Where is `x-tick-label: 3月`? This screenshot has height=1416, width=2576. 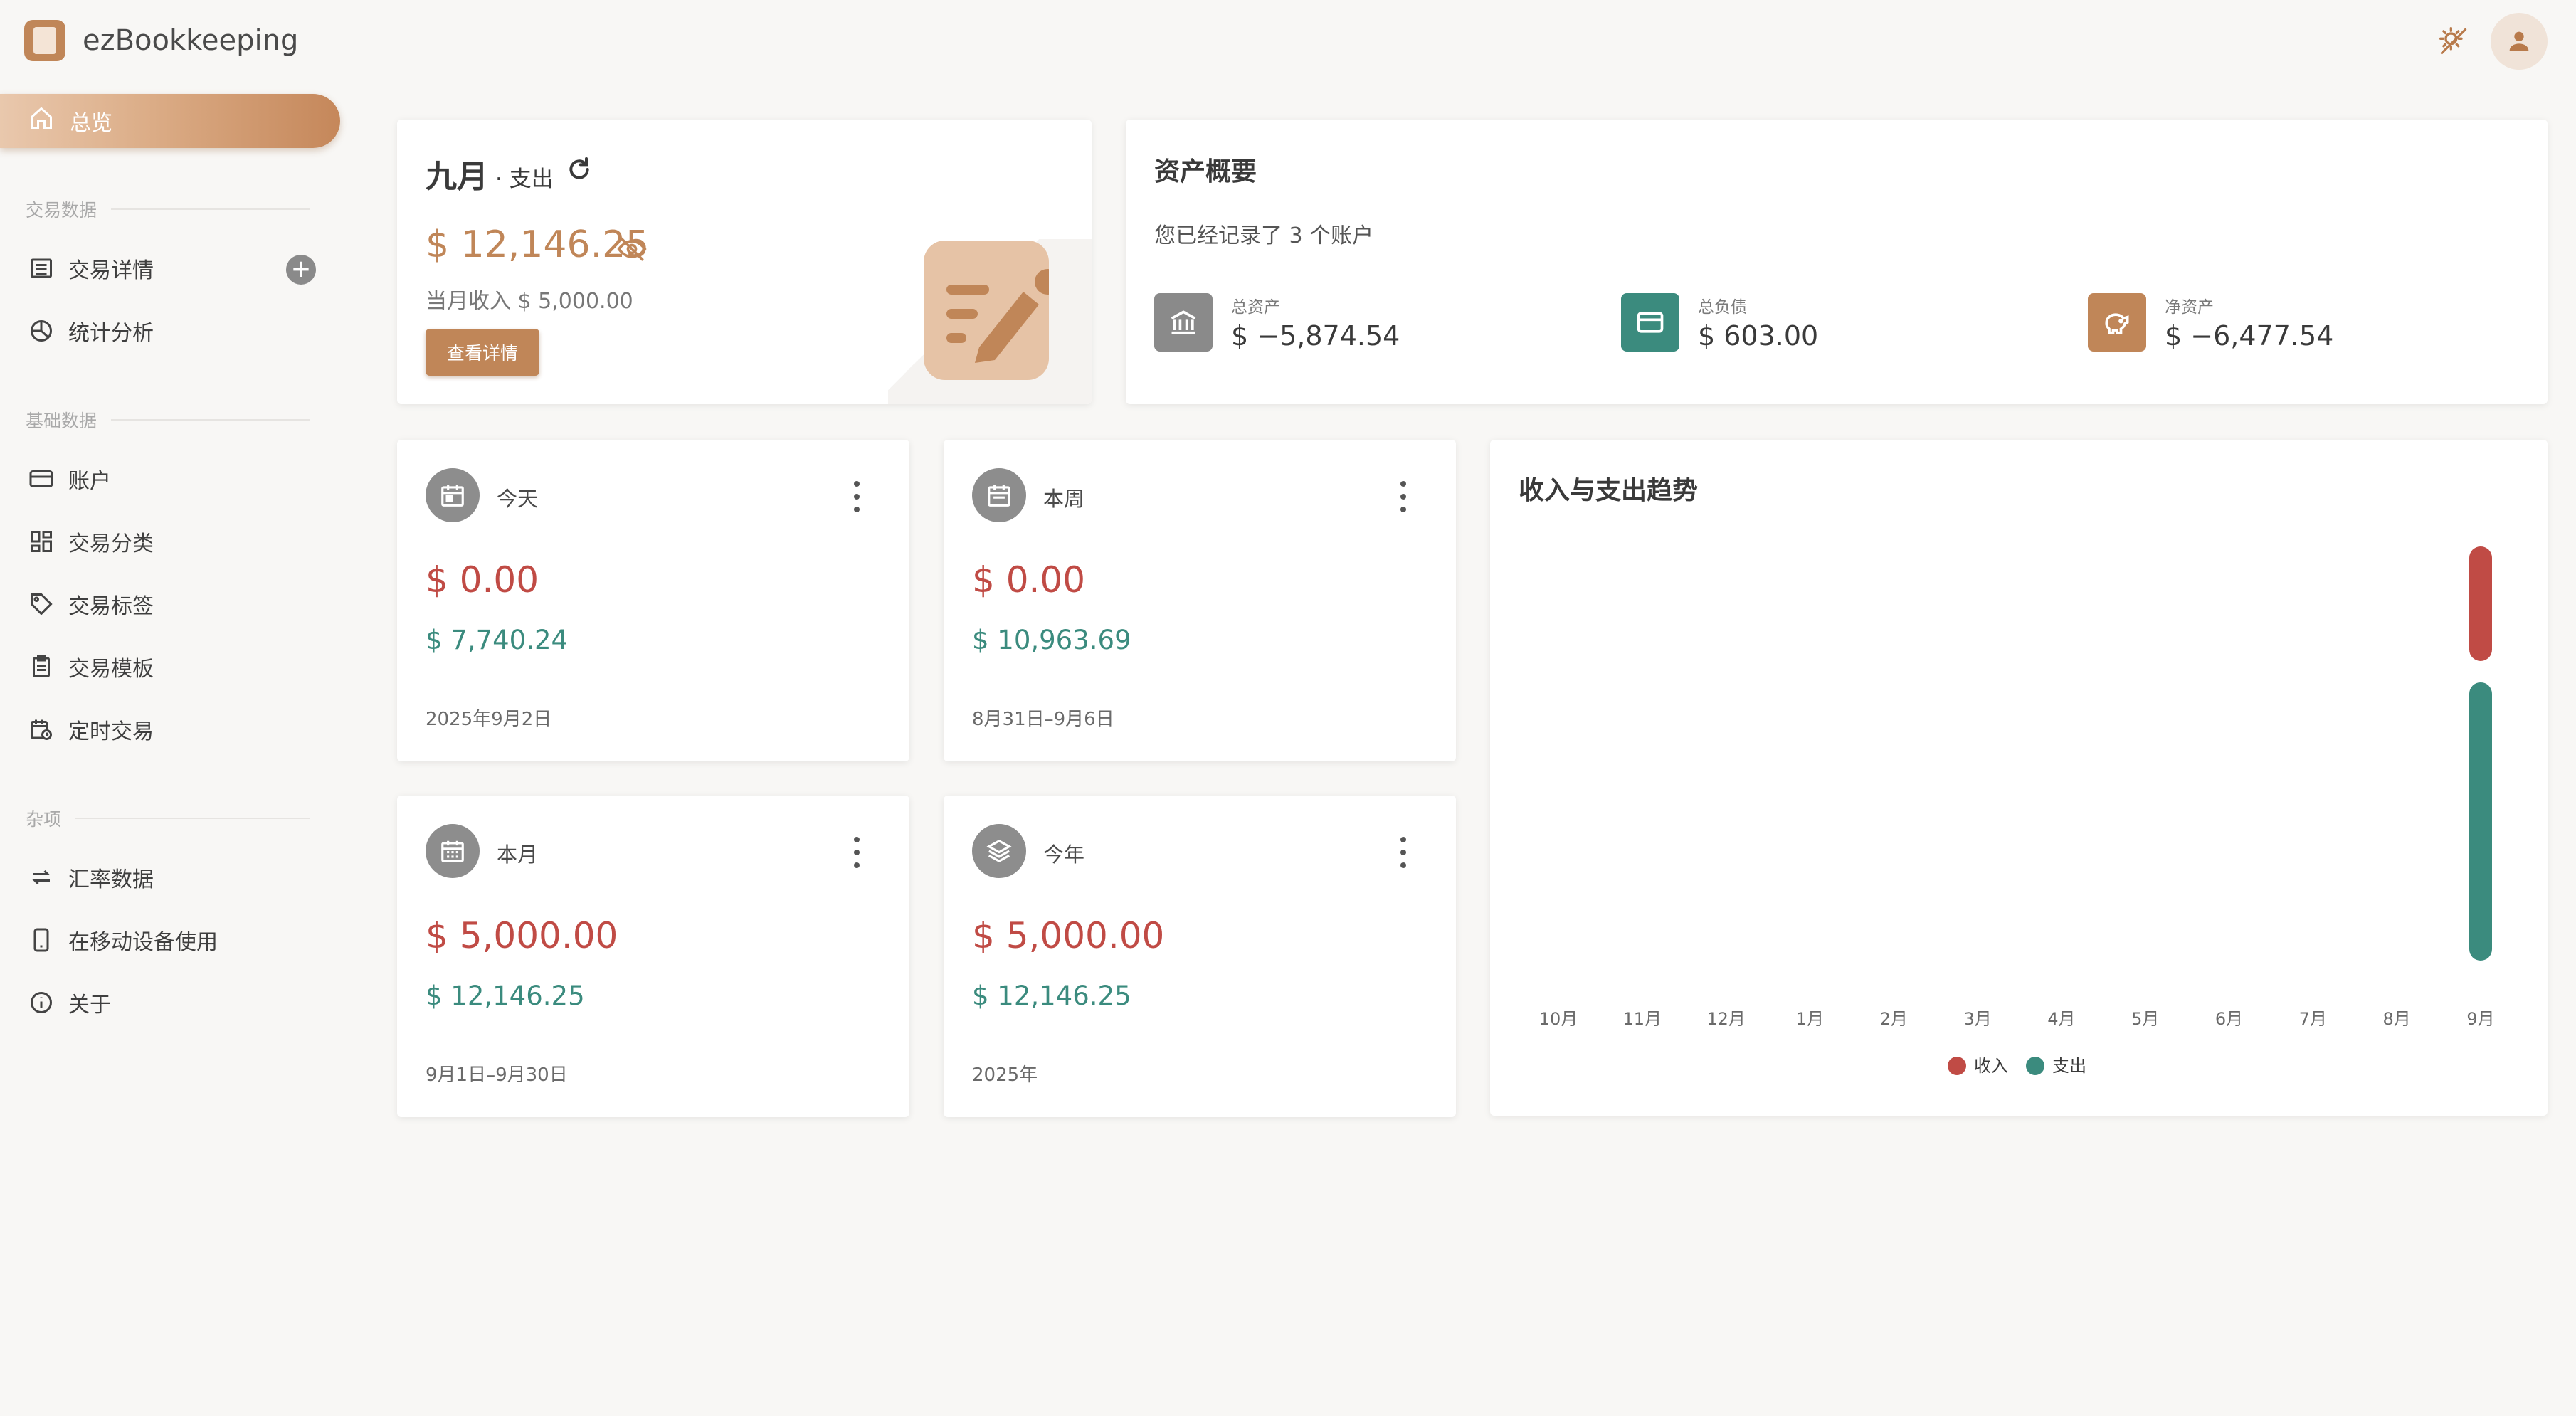 x-tick-label: 3月 is located at coordinates (1977, 1019).